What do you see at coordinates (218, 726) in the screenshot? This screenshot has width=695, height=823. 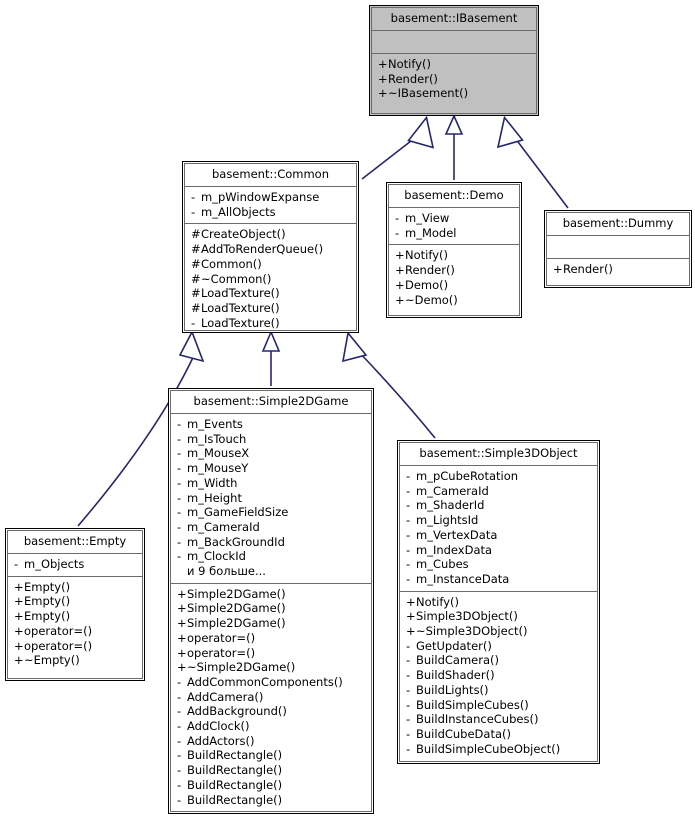 I see `member-label: AddClock()` at bounding box center [218, 726].